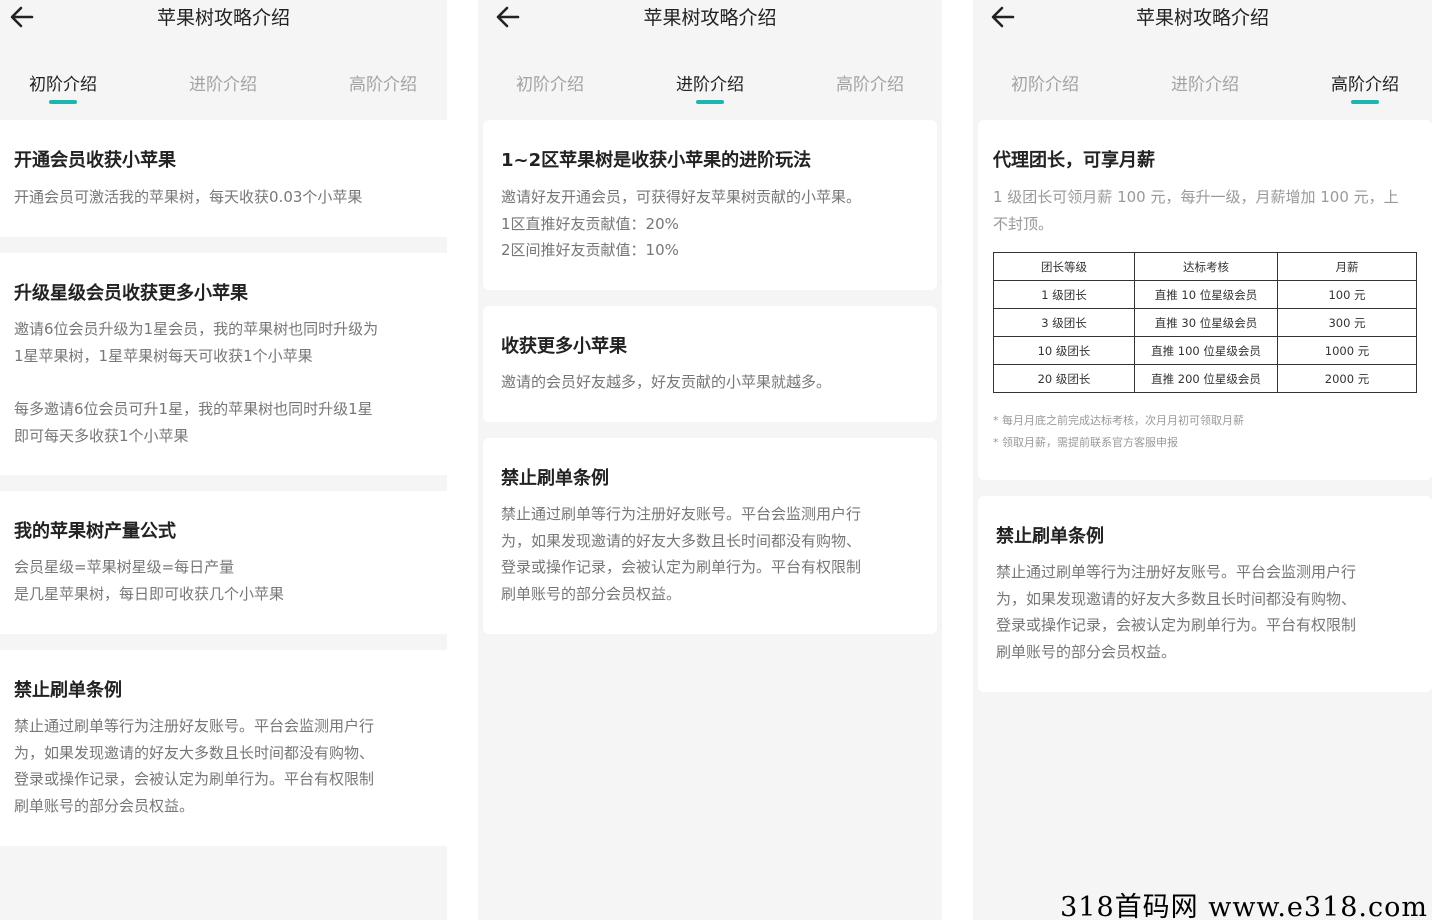 This screenshot has height=924, width=1432. What do you see at coordinates (95, 531) in the screenshot?
I see `card-title: 我的苹果树产量公式` at bounding box center [95, 531].